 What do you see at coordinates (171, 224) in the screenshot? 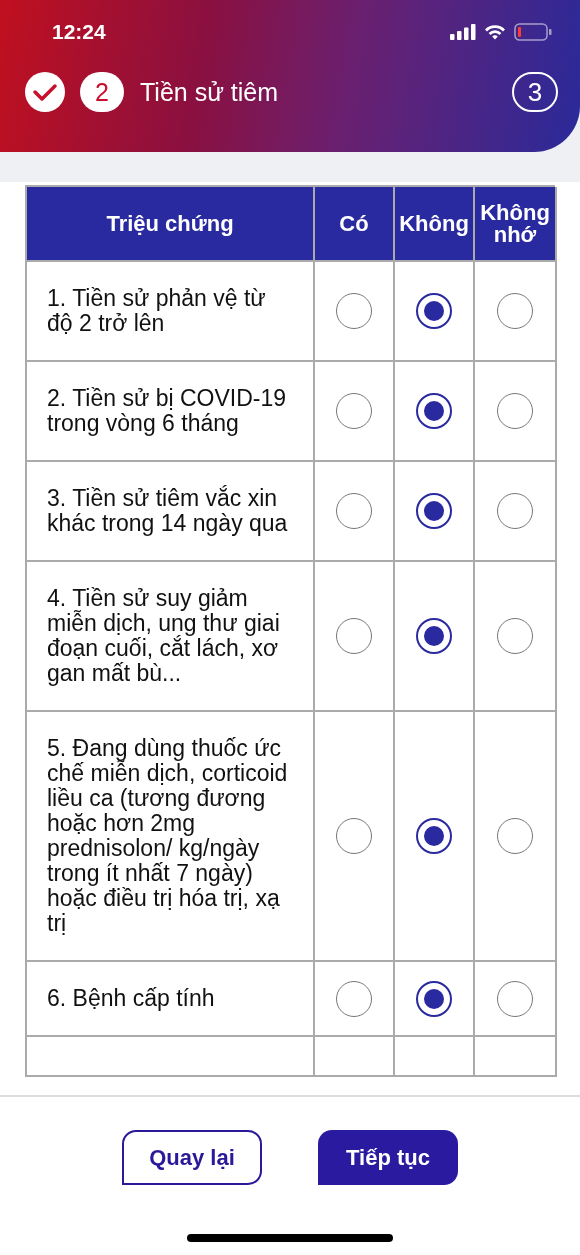
I see `column-header: Triệu chứng` at bounding box center [171, 224].